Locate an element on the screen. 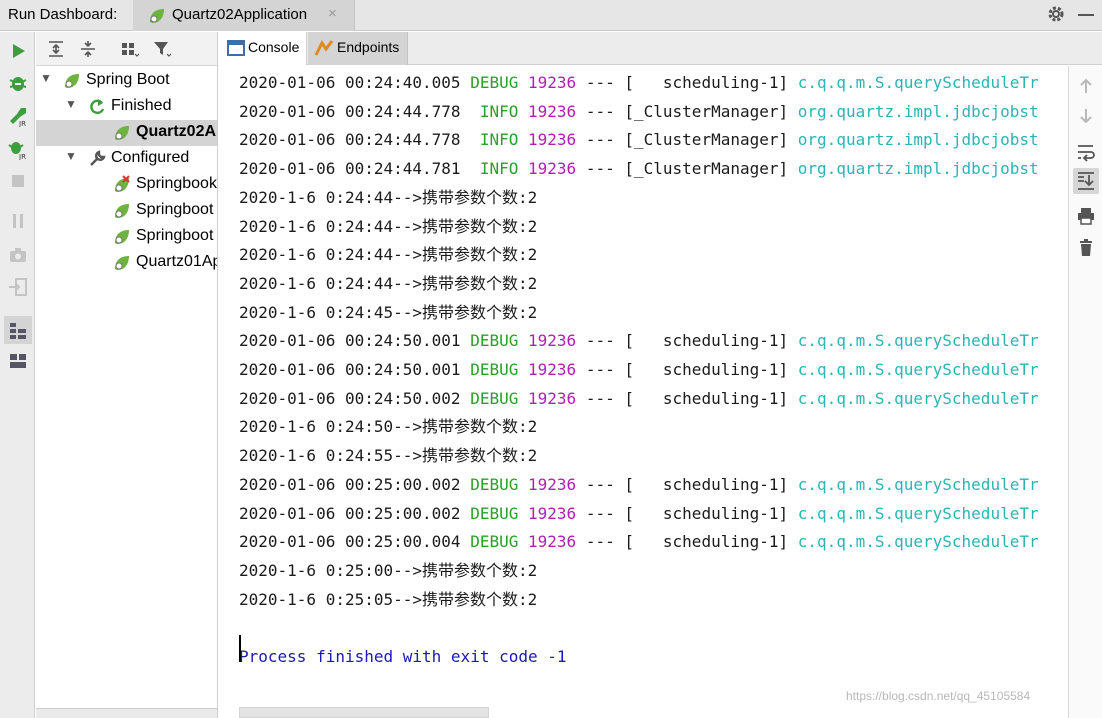 This screenshot has width=1102, height=718. tree-node-quartz01: Quartz01Ap is located at coordinates (126, 264).